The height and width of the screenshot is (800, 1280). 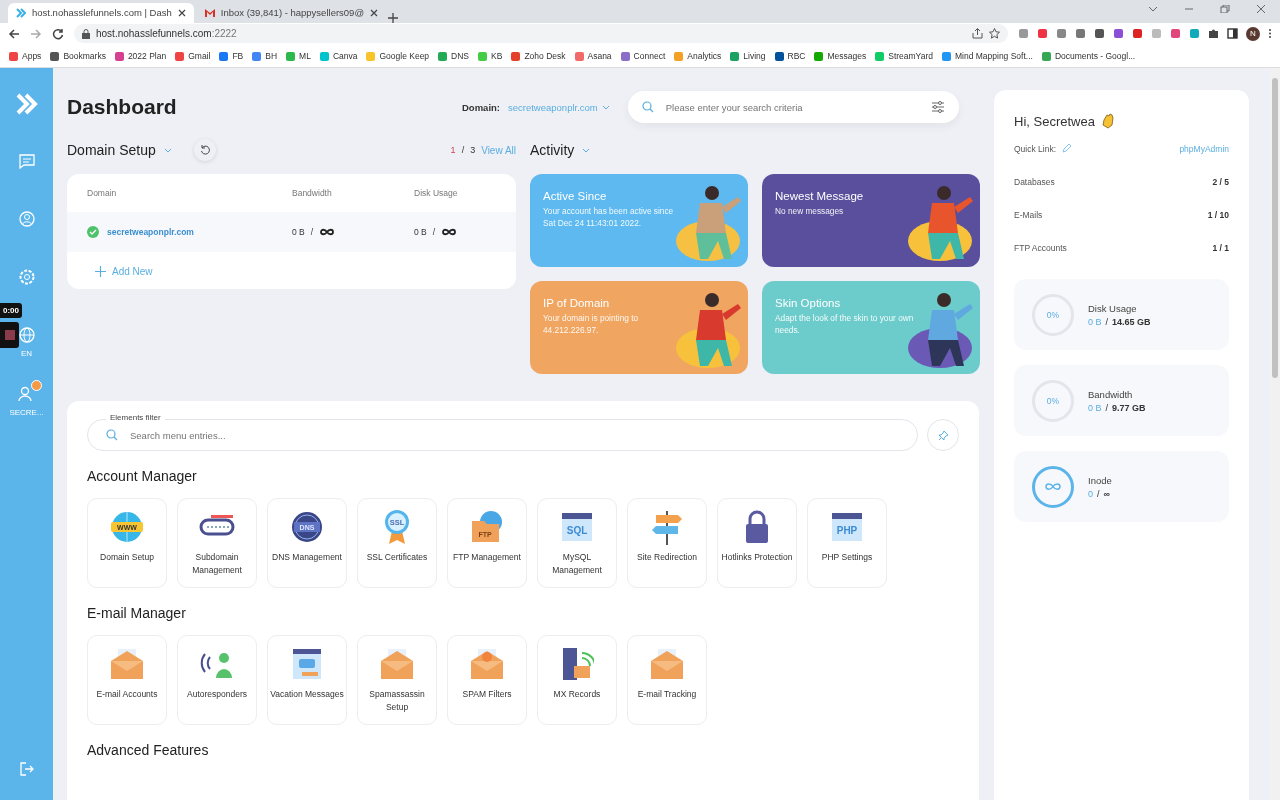 I want to click on server-icon, so click(x=577, y=664).